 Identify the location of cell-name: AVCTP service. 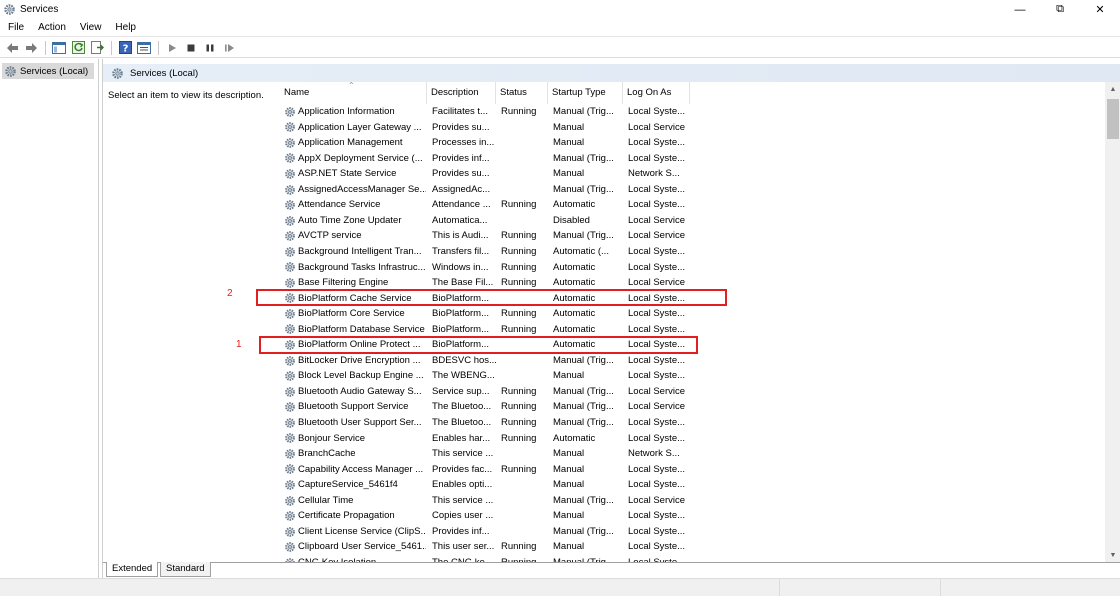
(355, 236).